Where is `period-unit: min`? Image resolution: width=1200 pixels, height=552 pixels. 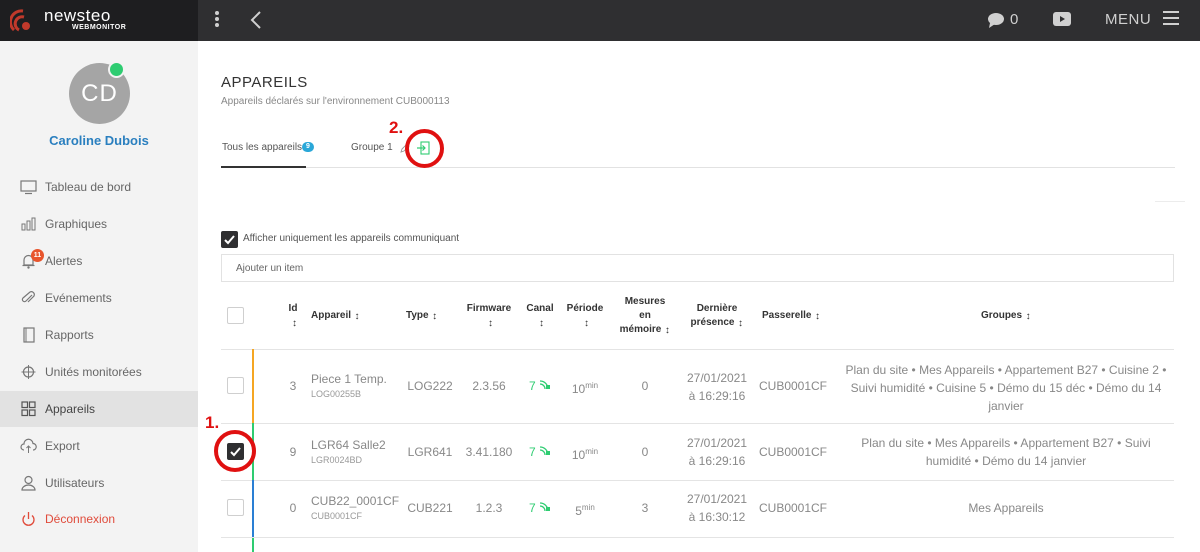
period-unit: min is located at coordinates (588, 507).